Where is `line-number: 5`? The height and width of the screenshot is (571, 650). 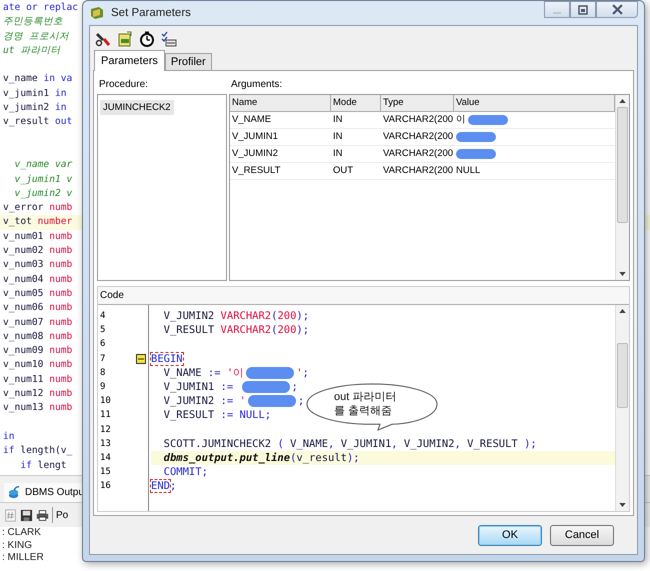
line-number: 5 is located at coordinates (102, 330).